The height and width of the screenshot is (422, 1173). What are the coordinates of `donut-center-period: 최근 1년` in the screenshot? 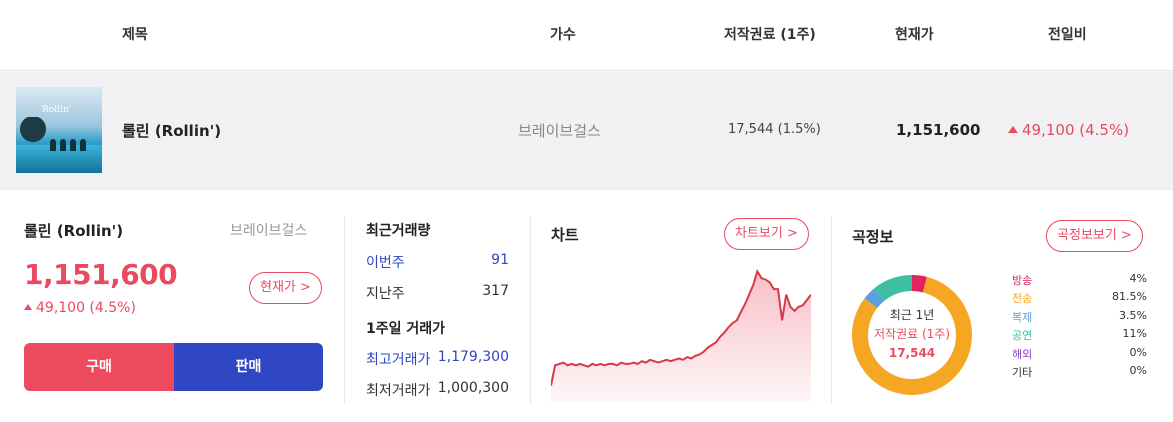 It's located at (912, 315).